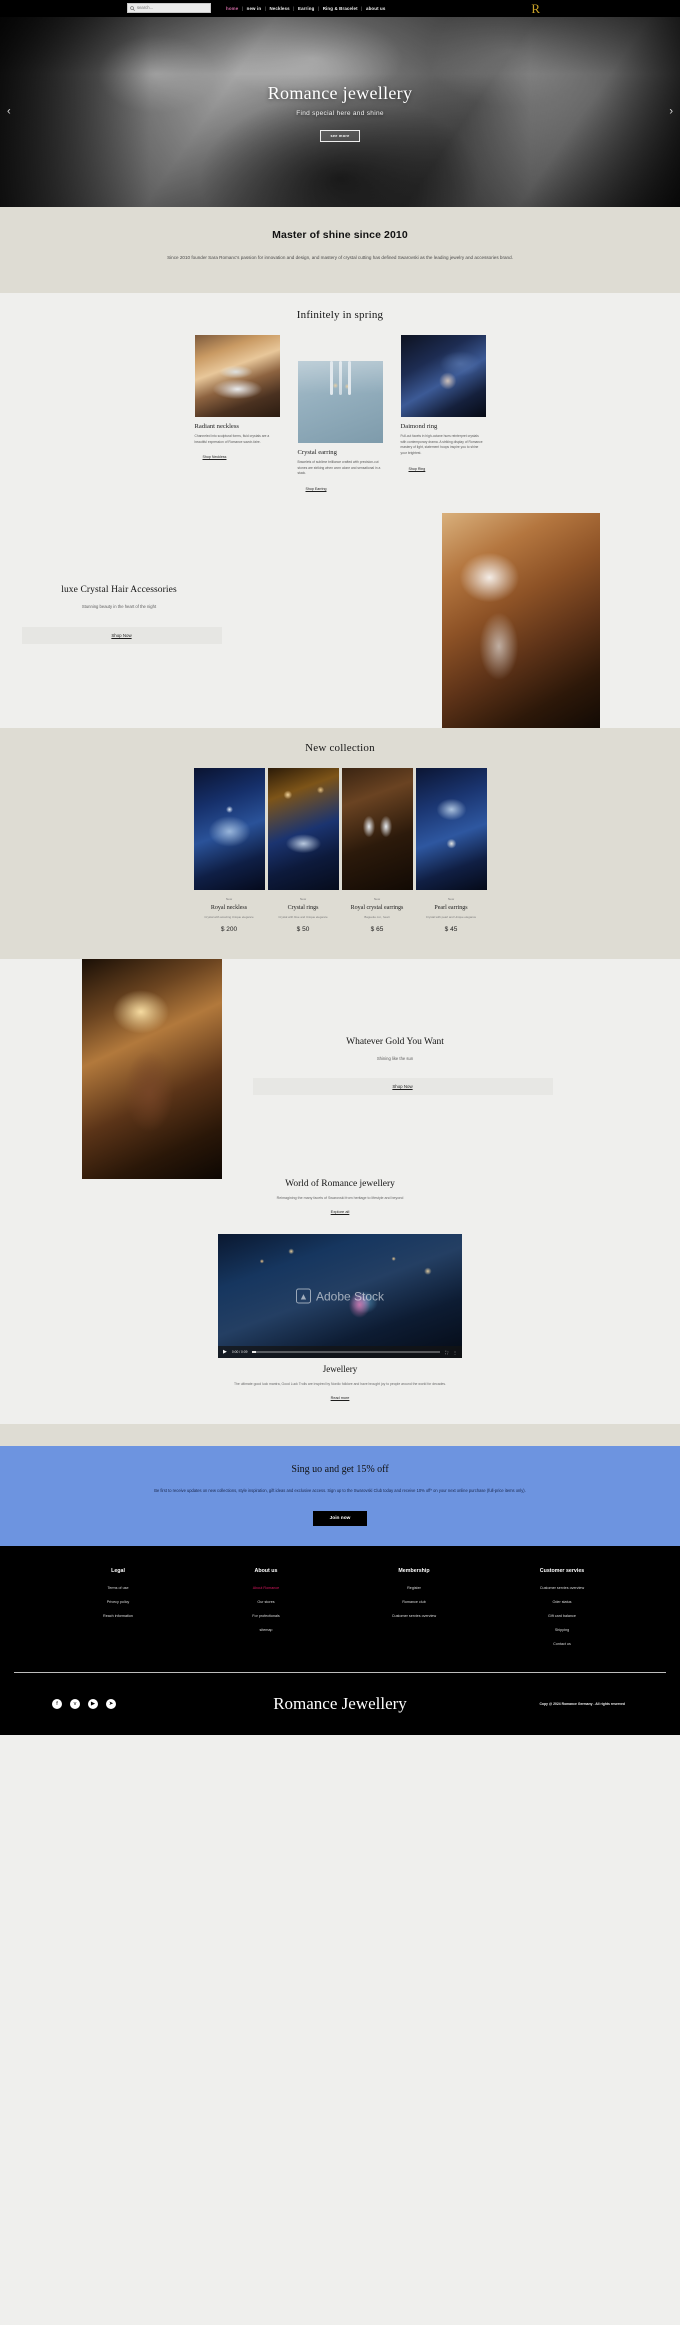 The image size is (680, 2325). What do you see at coordinates (340, 1398) in the screenshot?
I see `read-more-link: Read more` at bounding box center [340, 1398].